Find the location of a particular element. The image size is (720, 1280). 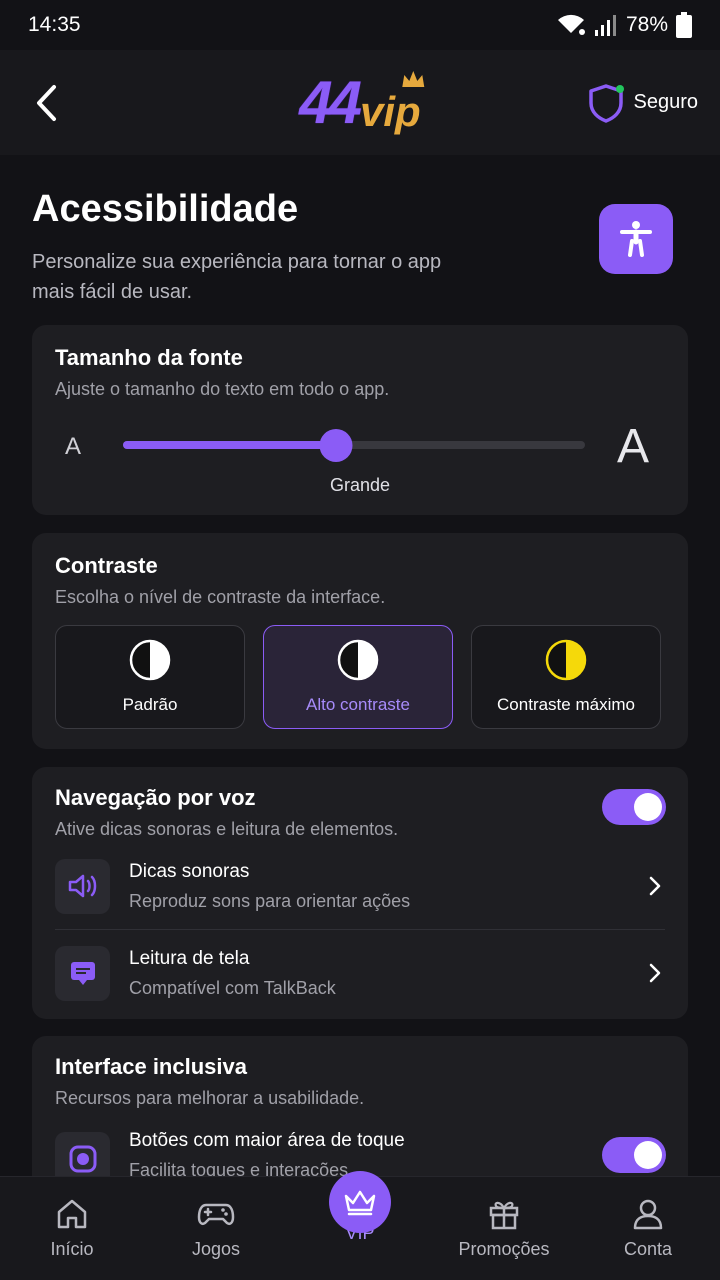

contrast-high-icon is located at coordinates (358, 660).